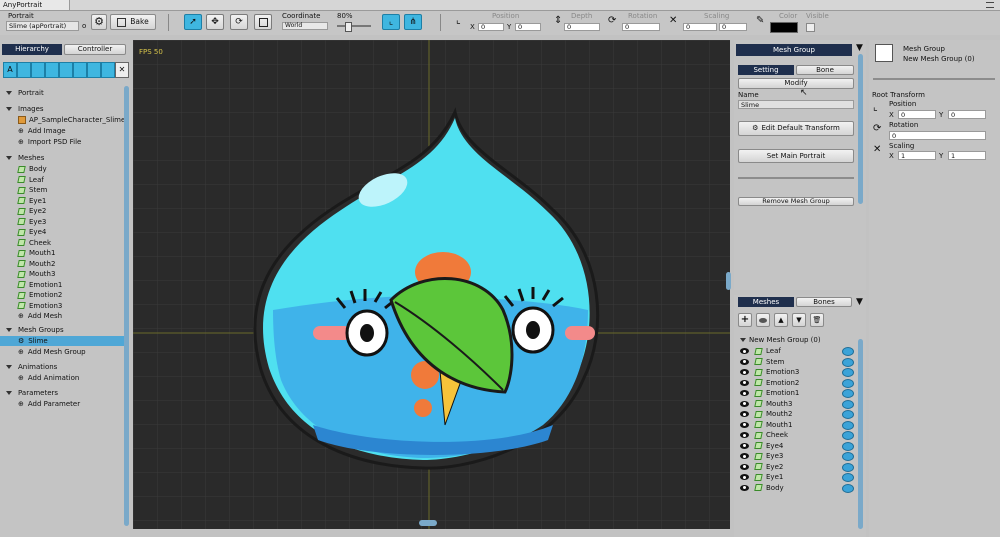  I want to click on tab-bones: Bones, so click(824, 302).